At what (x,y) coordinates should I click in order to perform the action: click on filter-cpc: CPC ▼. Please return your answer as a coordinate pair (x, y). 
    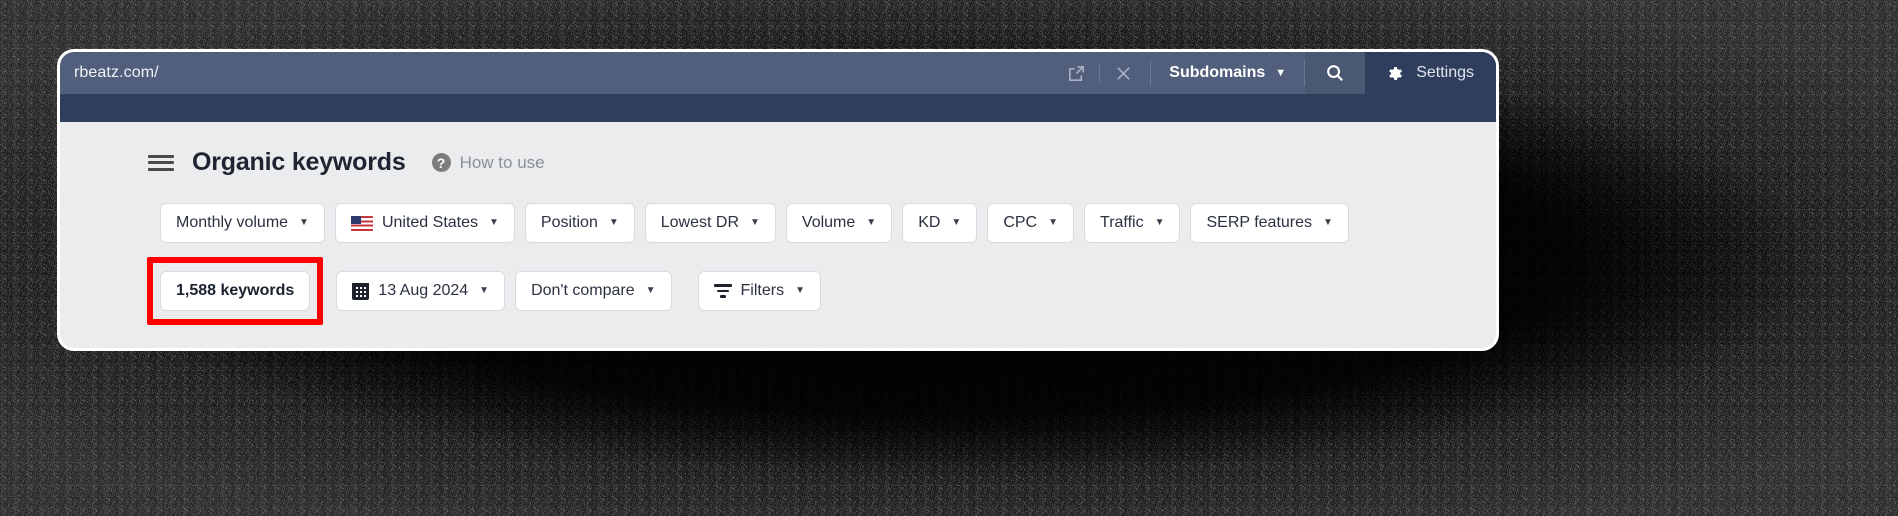
    Looking at the image, I should click on (1031, 223).